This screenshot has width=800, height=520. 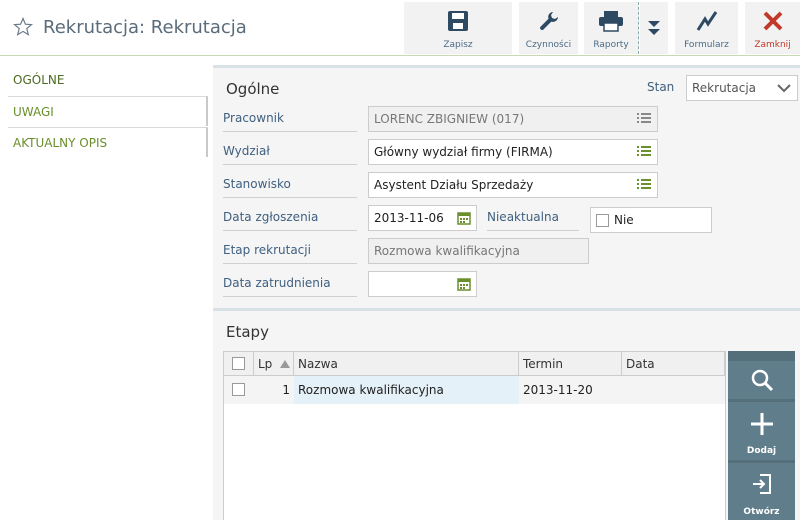 I want to click on wrench-icon, so click(x=548, y=21).